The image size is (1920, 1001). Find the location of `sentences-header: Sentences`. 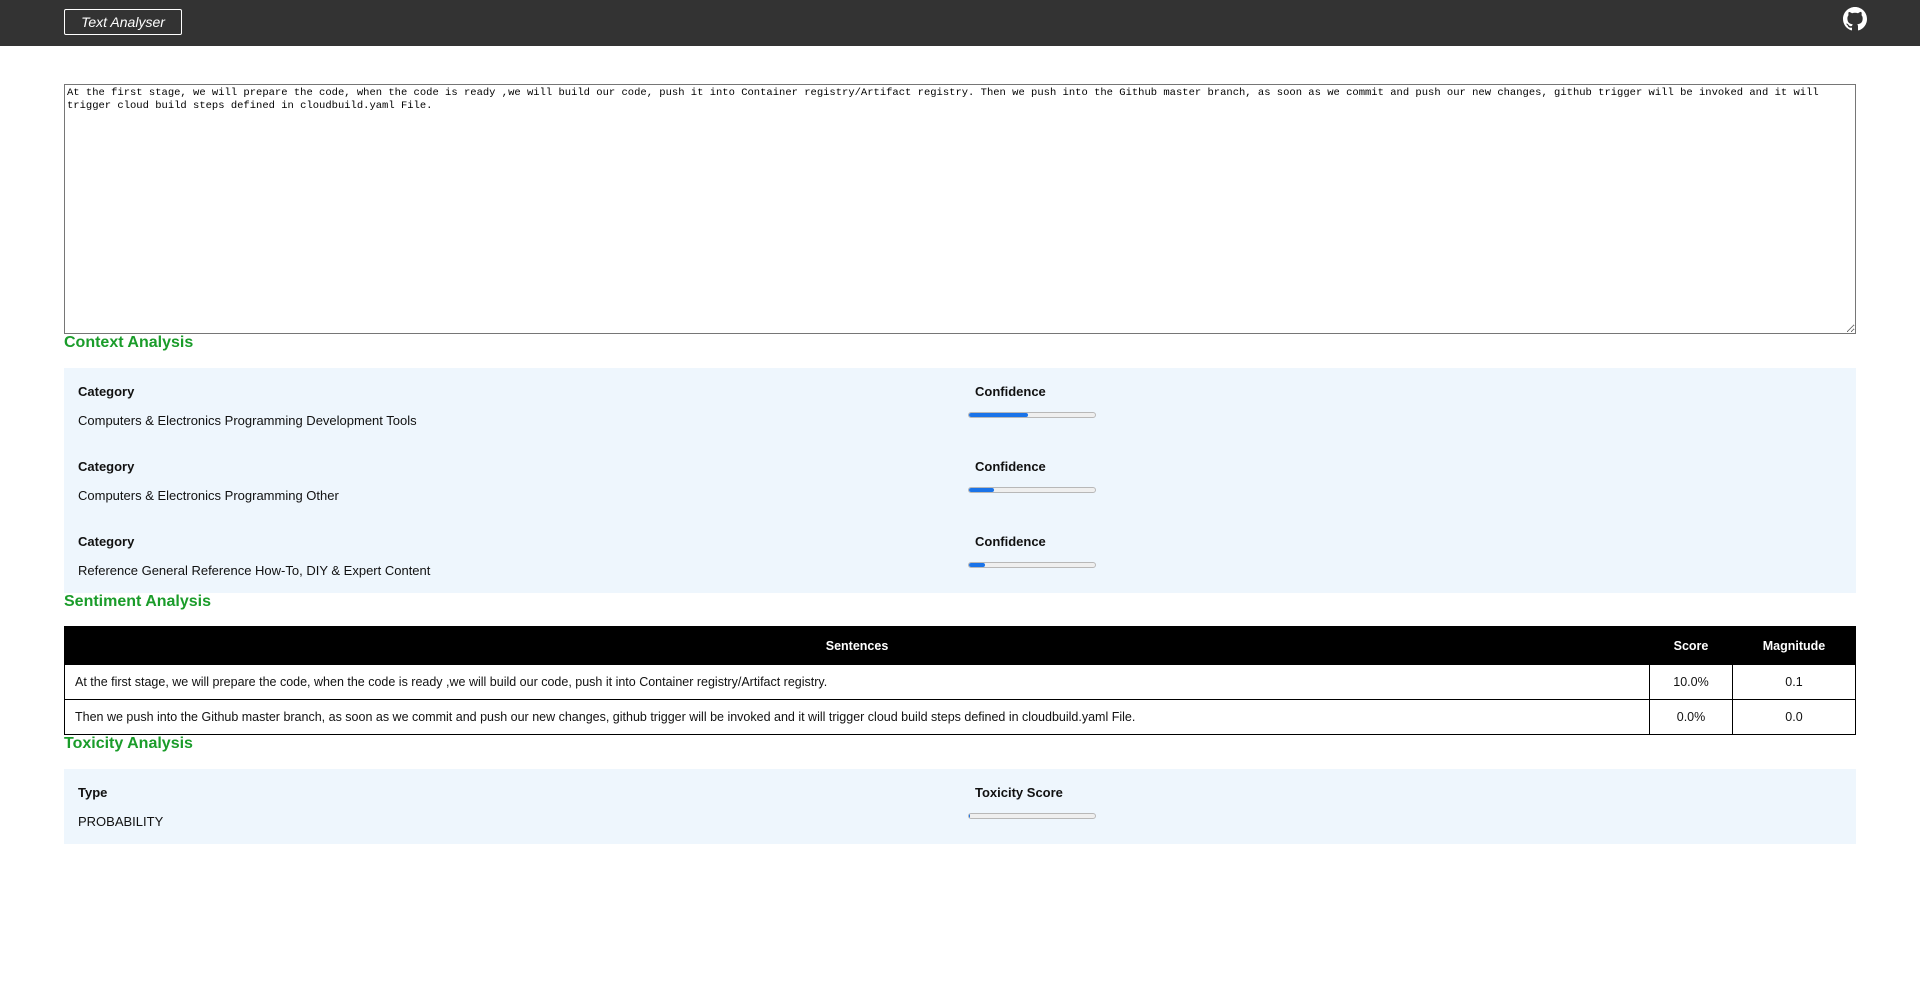

sentences-header: Sentences is located at coordinates (857, 645).